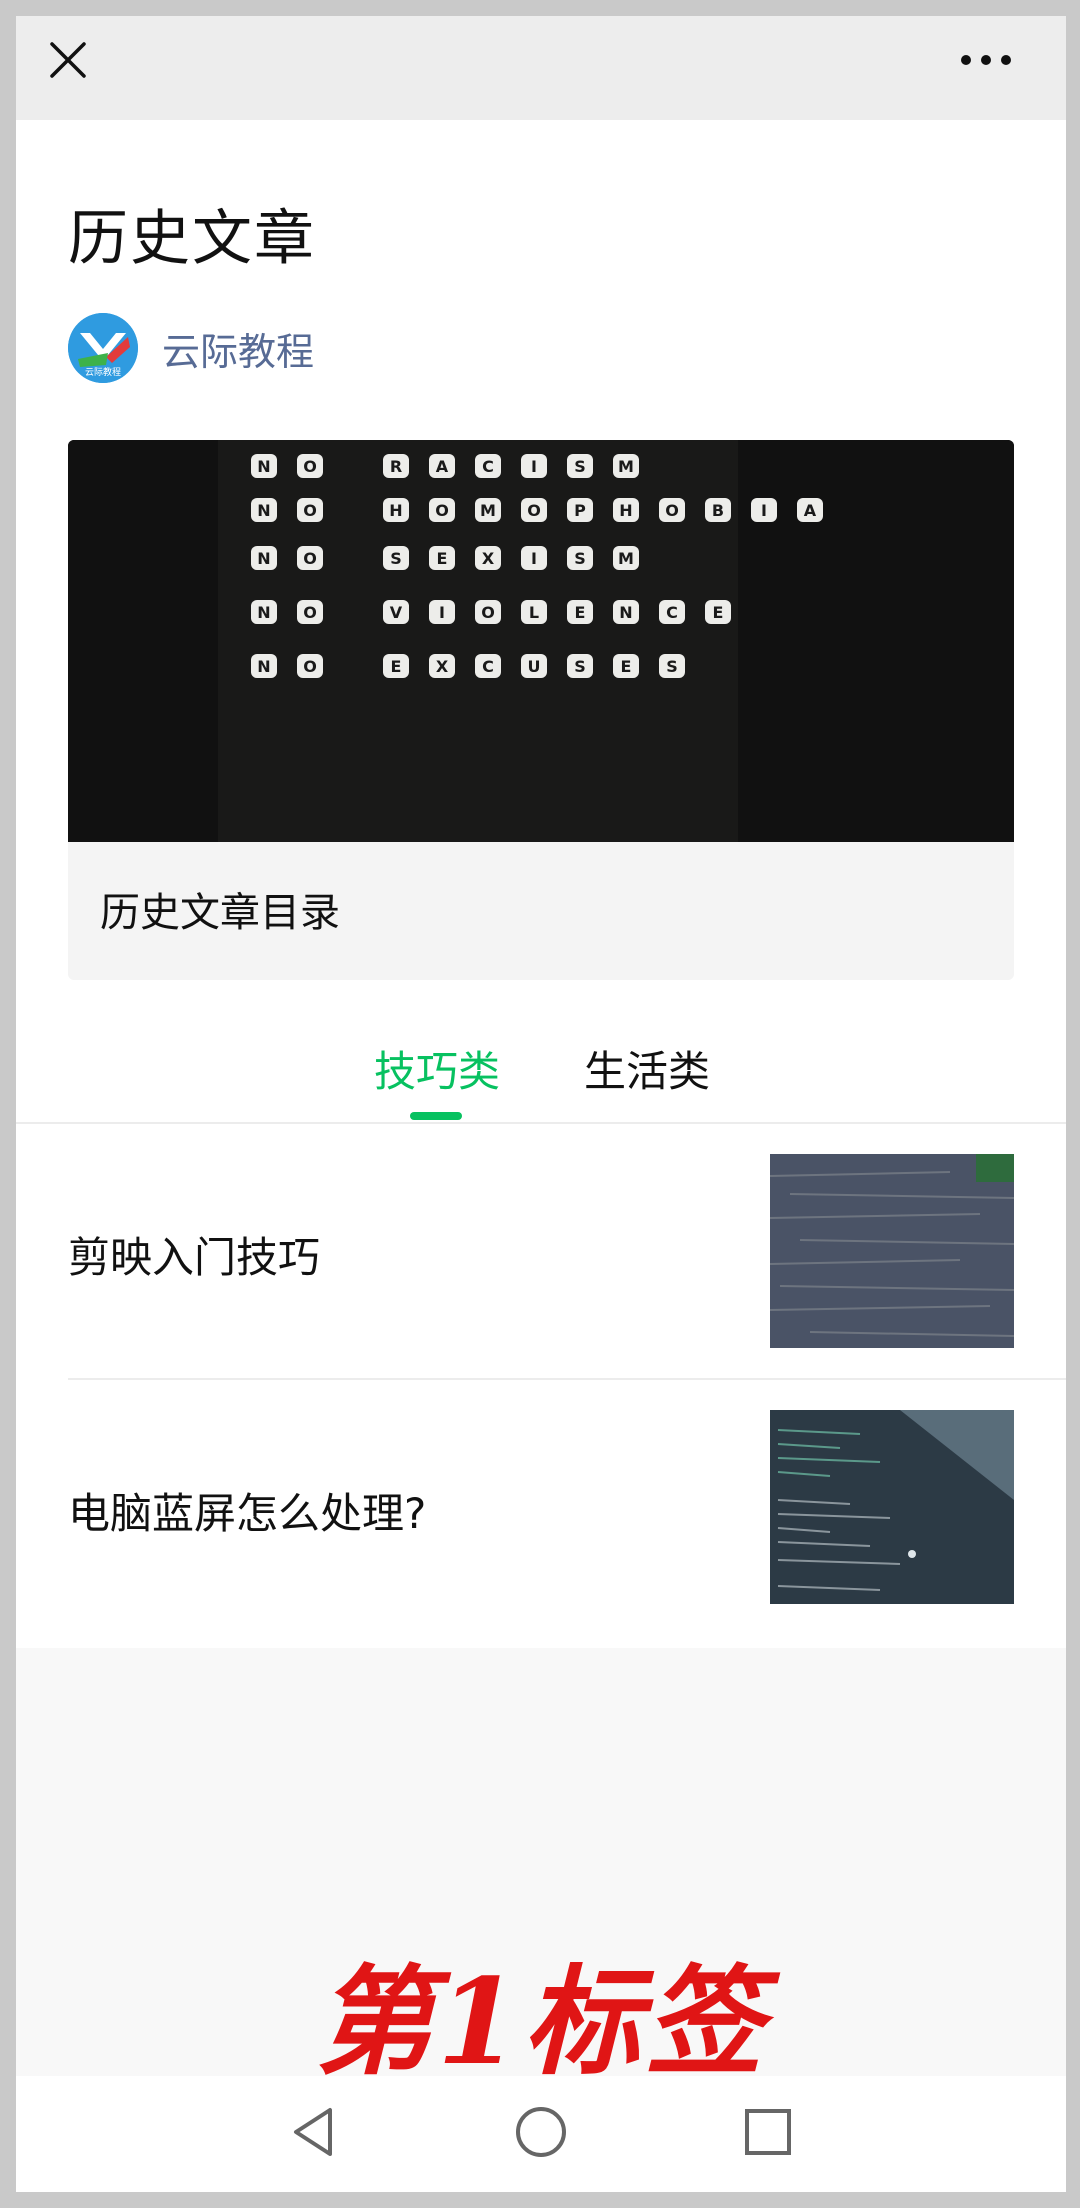 The image size is (1080, 2208). I want to click on svg-text: M, so click(488, 510).